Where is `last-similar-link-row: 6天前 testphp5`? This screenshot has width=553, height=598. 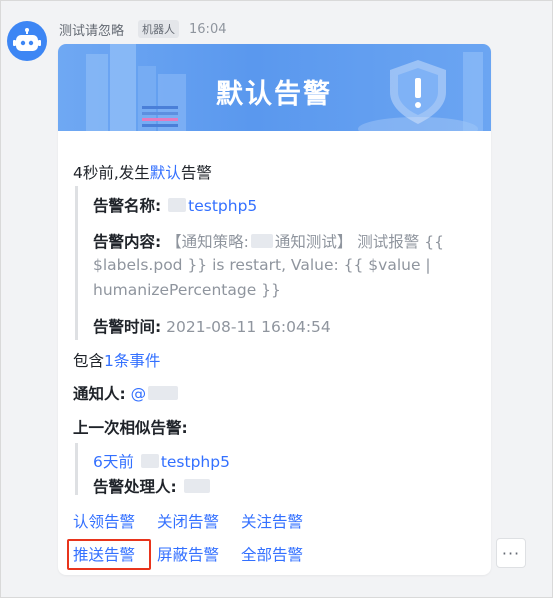 last-similar-link-row: 6天前 testphp5 is located at coordinates (161, 461).